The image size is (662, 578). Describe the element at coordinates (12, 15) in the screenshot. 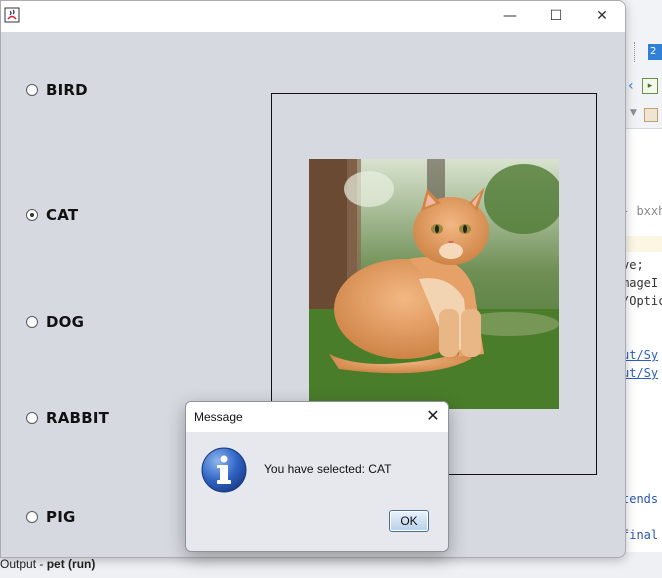

I see `java-app-icon` at that location.